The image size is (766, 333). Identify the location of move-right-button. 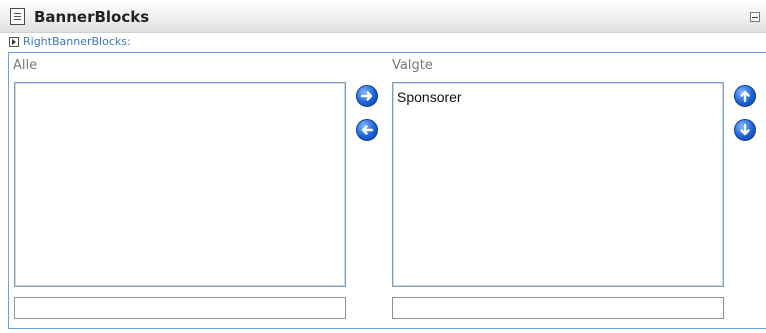
(367, 96).